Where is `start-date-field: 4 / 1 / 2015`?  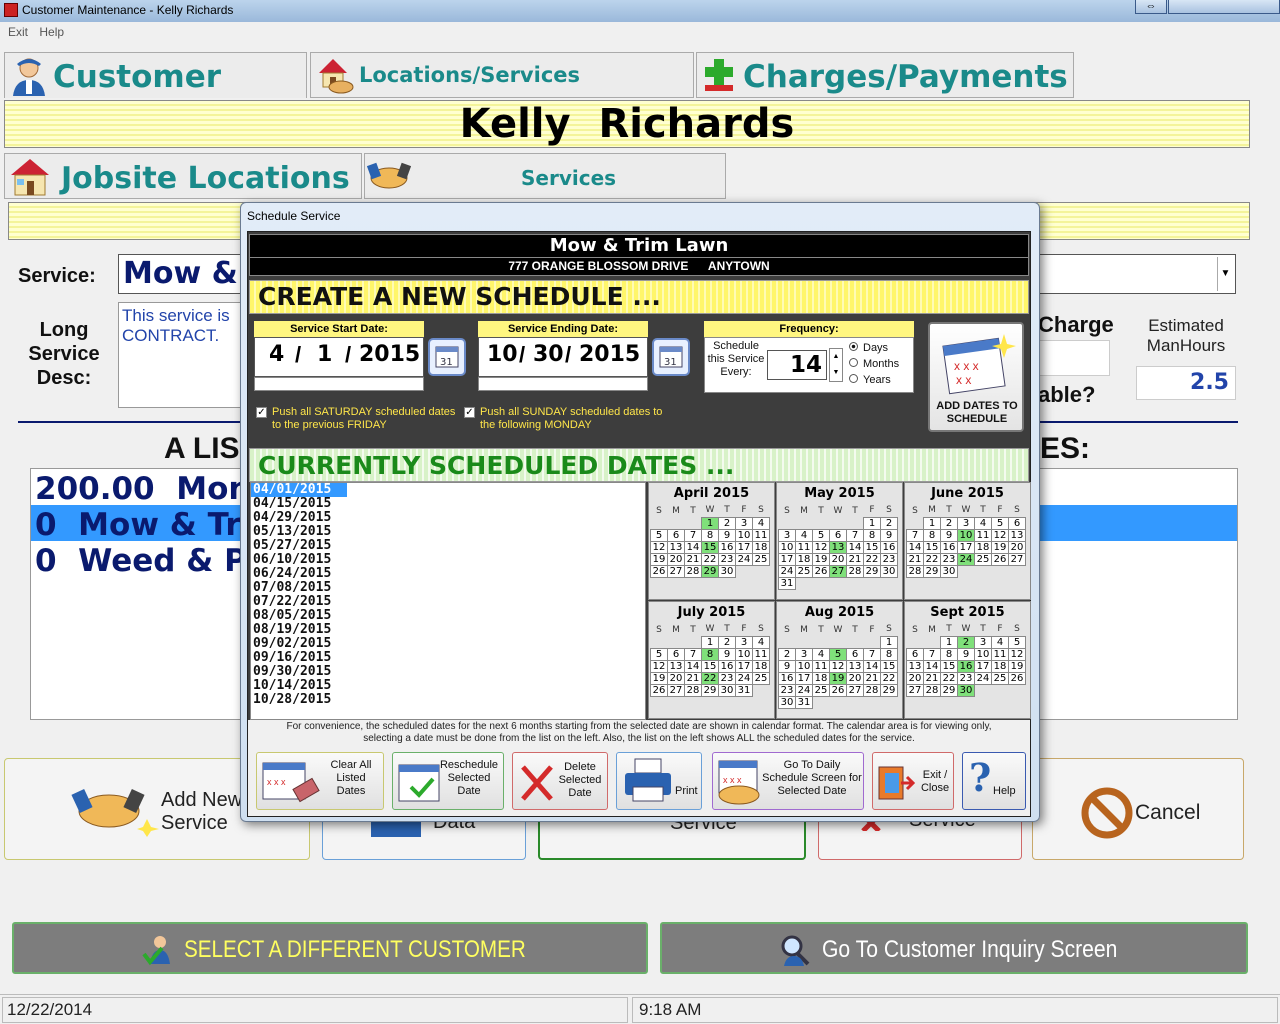 start-date-field: 4 / 1 / 2015 is located at coordinates (339, 357).